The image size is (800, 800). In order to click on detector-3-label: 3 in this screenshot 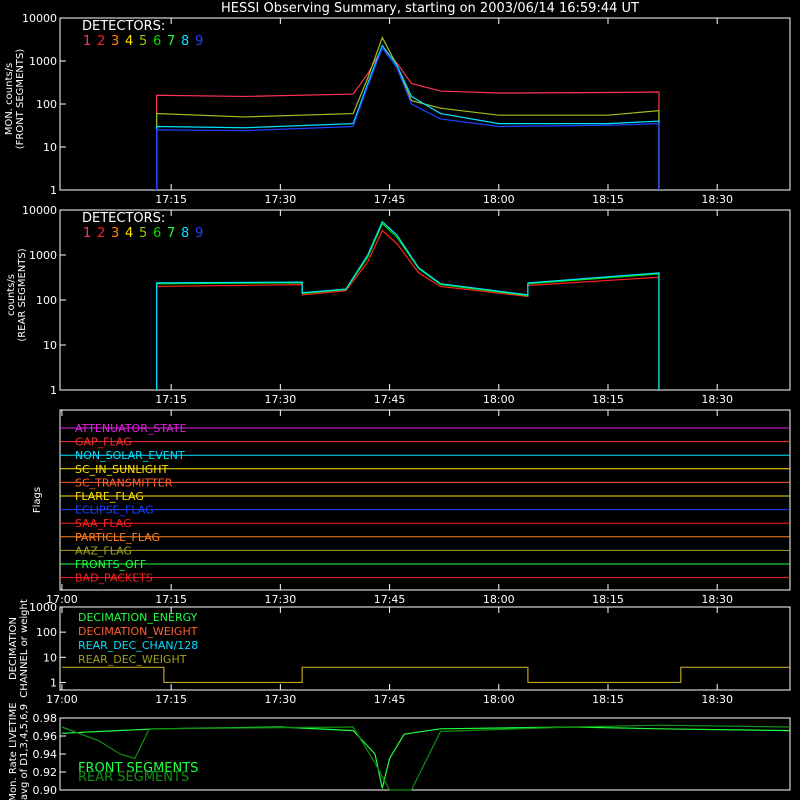, I will do `click(115, 41)`.